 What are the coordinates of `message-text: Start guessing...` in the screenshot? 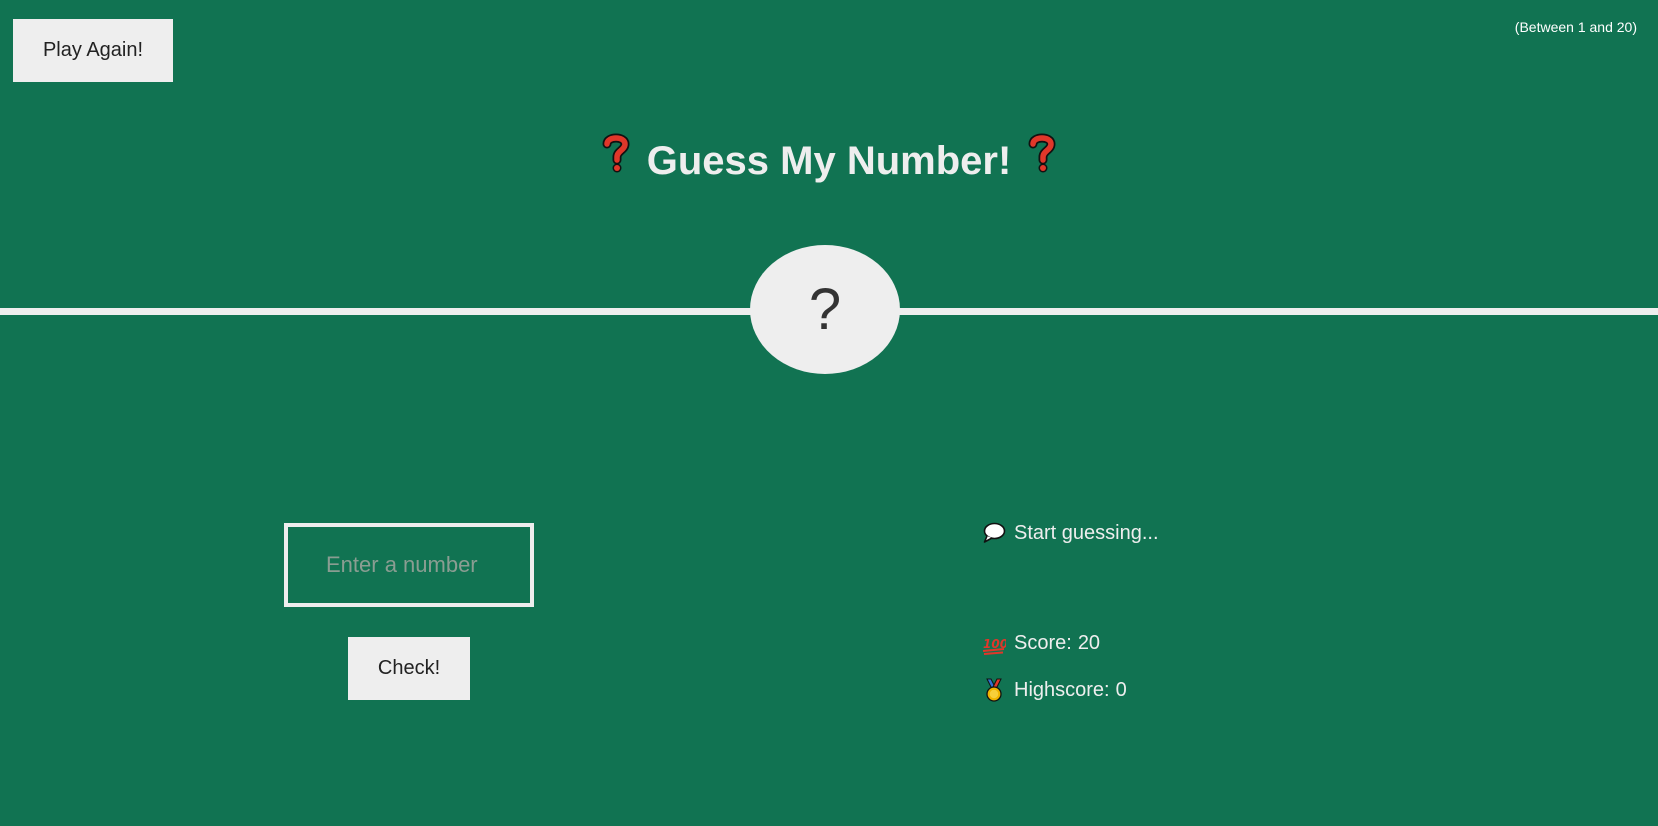 It's located at (1086, 532).